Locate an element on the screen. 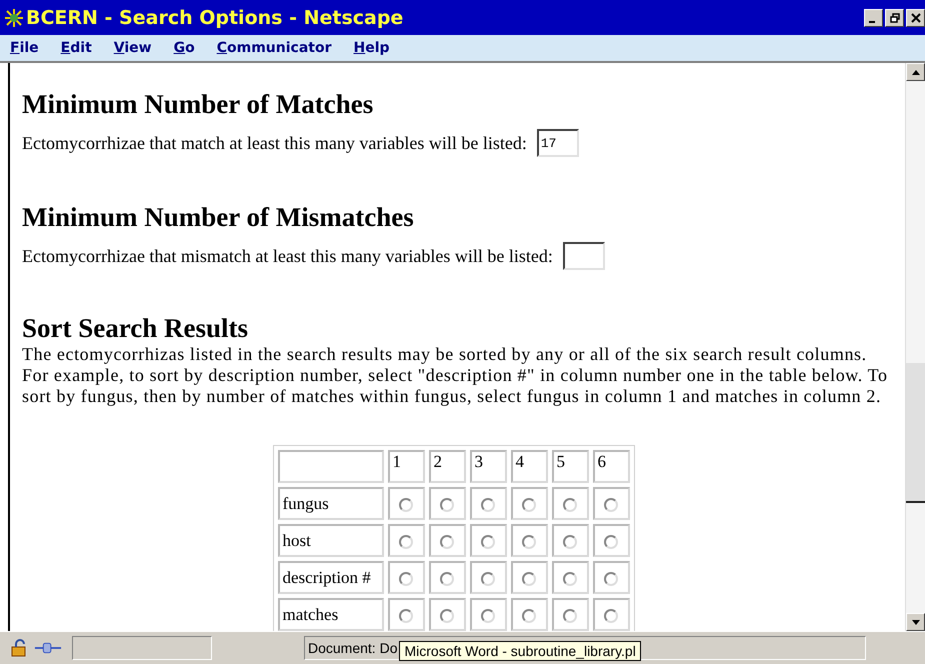  description-text: The ectomycorrhizas listed in the search results may be sorted by any or all of the six search result columns. For example, to sort by description number, select "description #" in column number one in the table below. To sort by fungus, then by number of matches within fungus, select fungus in column 1 and matches in column 2. is located at coordinates (455, 375).